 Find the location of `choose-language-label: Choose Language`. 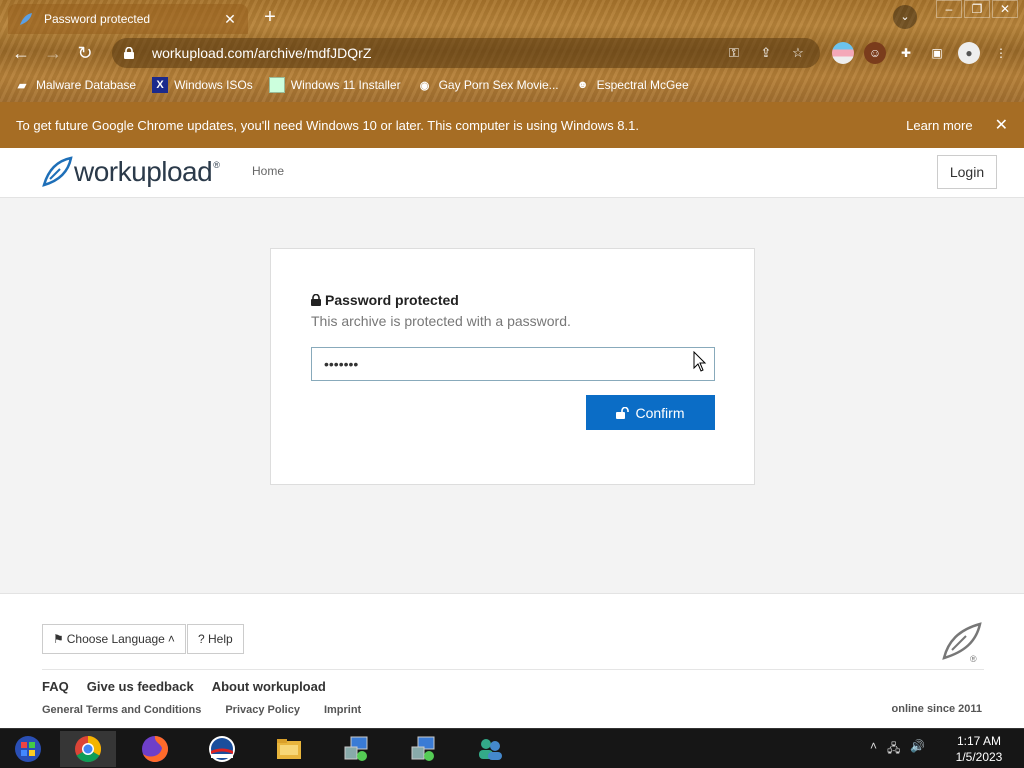

choose-language-label: Choose Language is located at coordinates (115, 639).